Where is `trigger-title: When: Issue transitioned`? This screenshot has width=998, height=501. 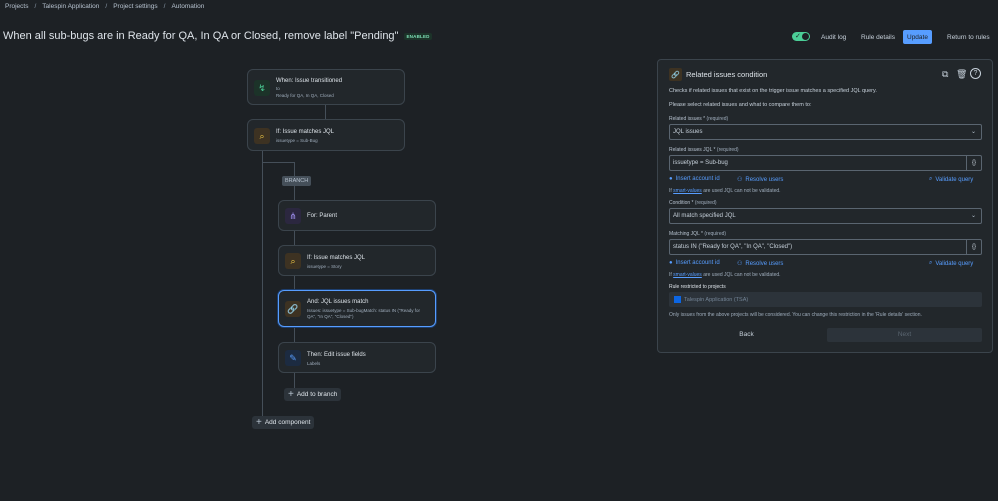
trigger-title: When: Issue transitioned is located at coordinates (309, 81).